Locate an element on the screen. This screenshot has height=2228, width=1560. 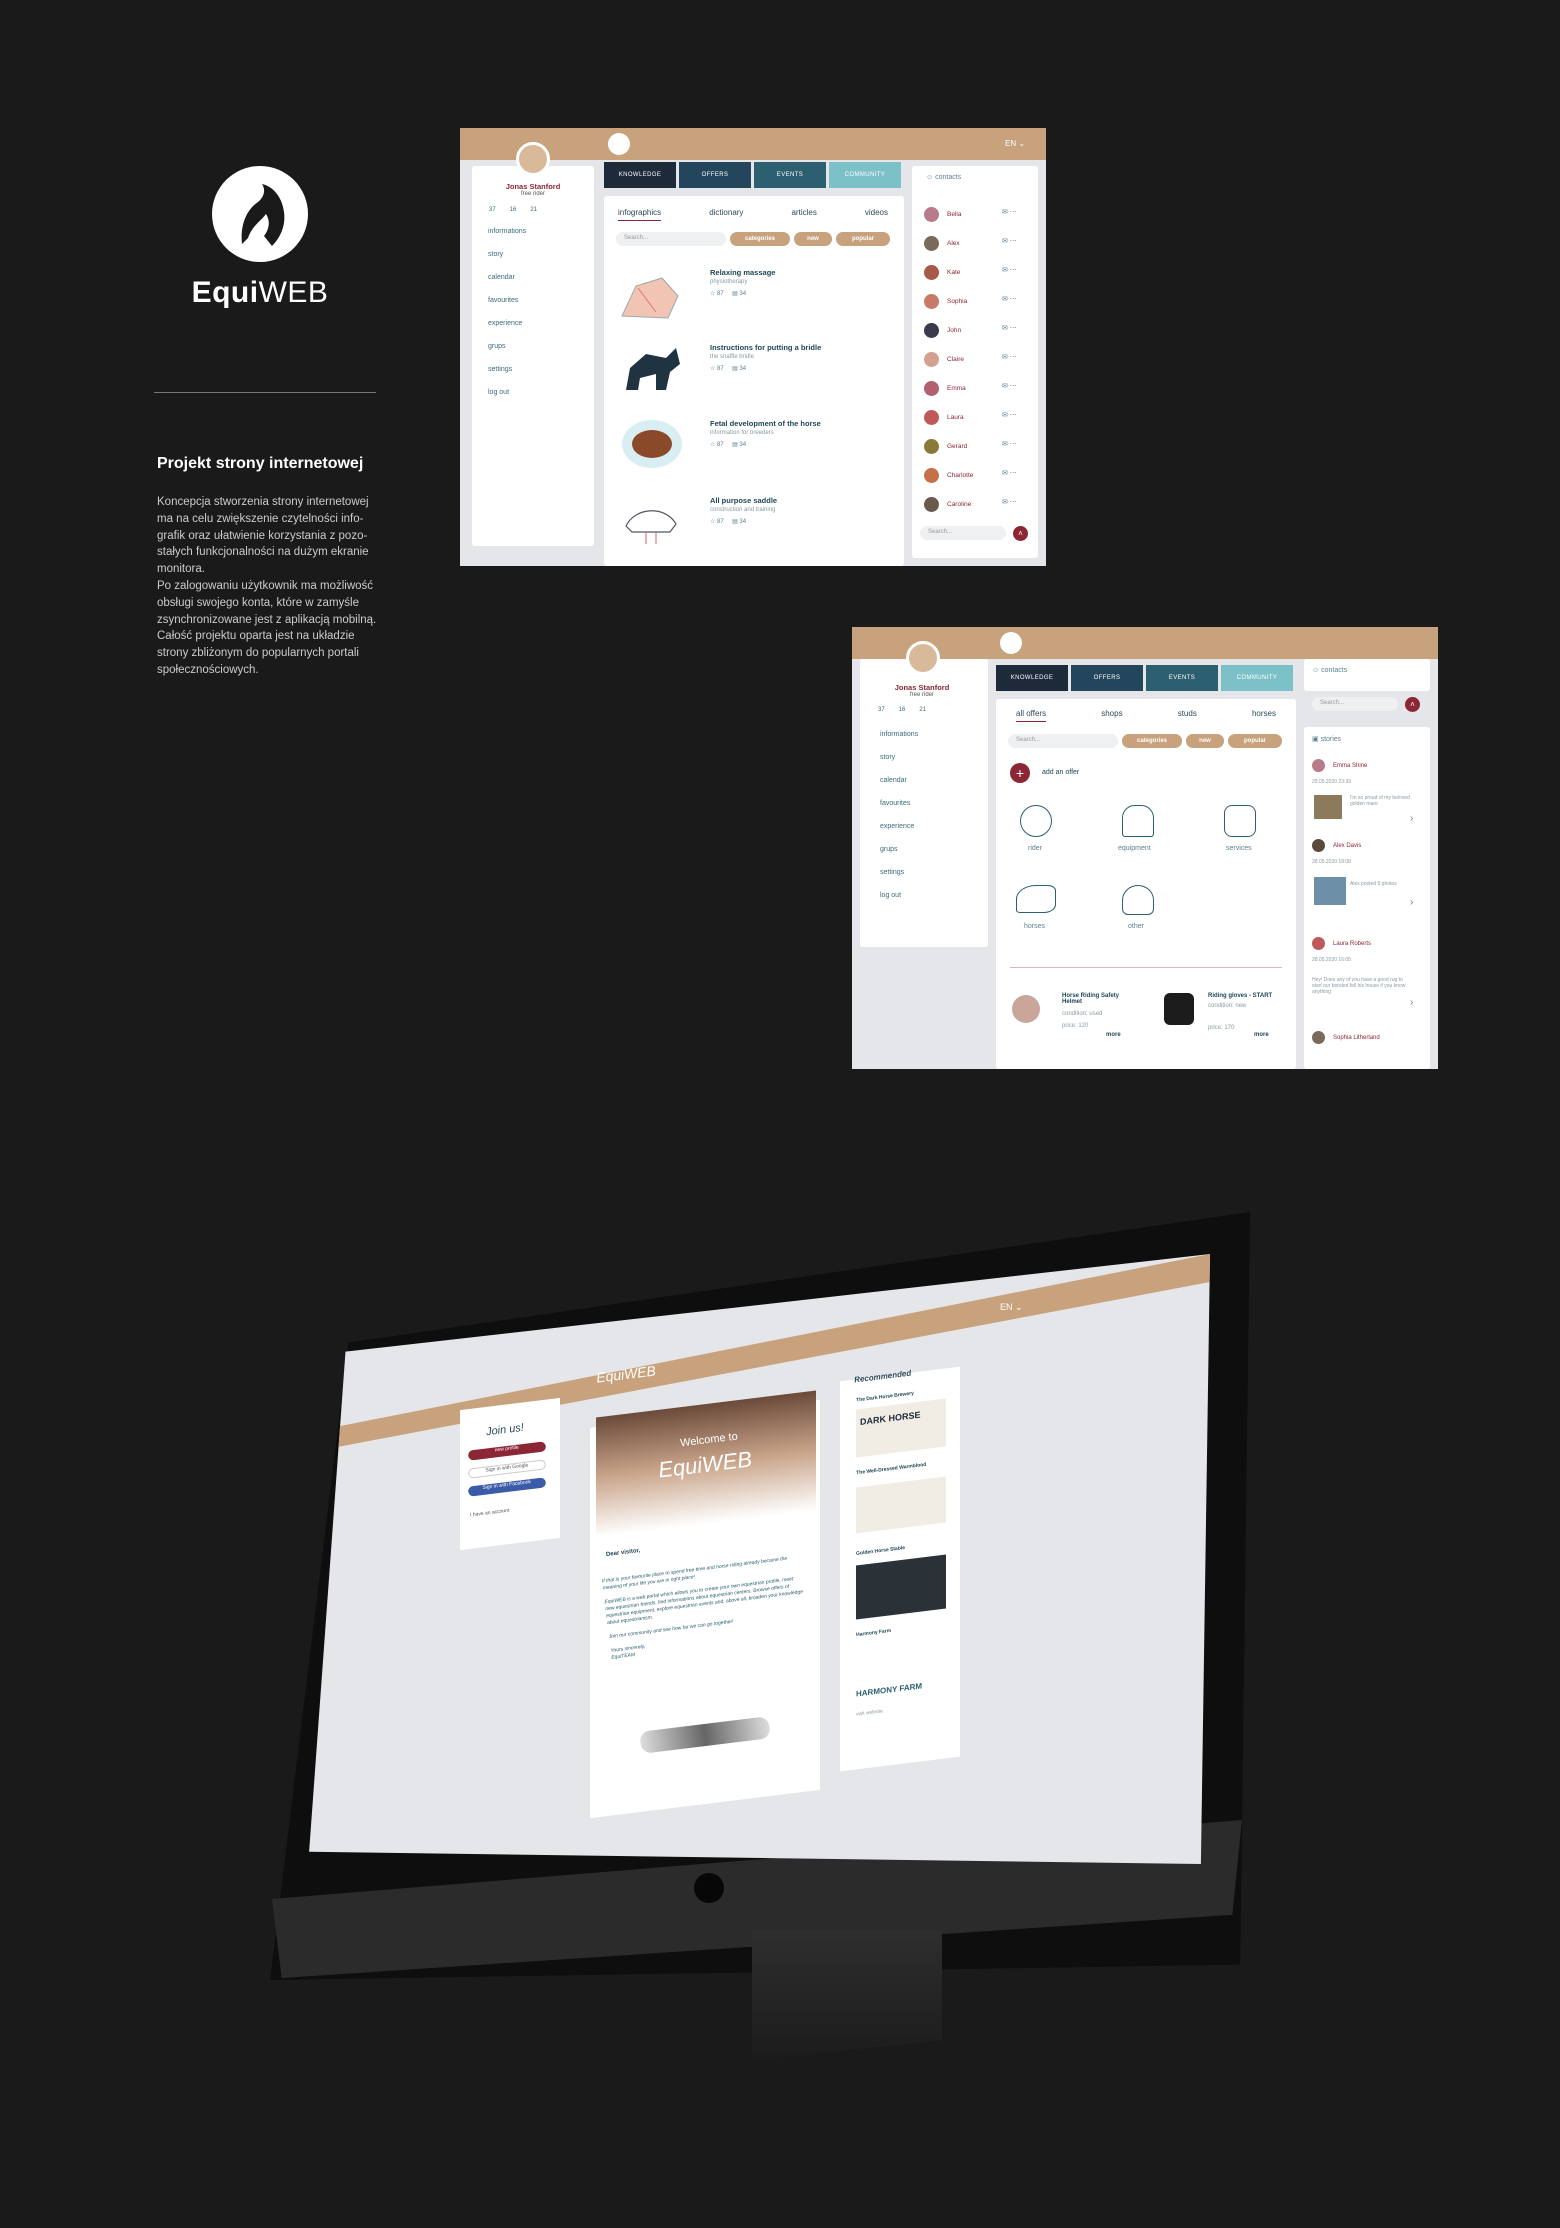
contact-row: Gerard is located at coordinates (945, 446).